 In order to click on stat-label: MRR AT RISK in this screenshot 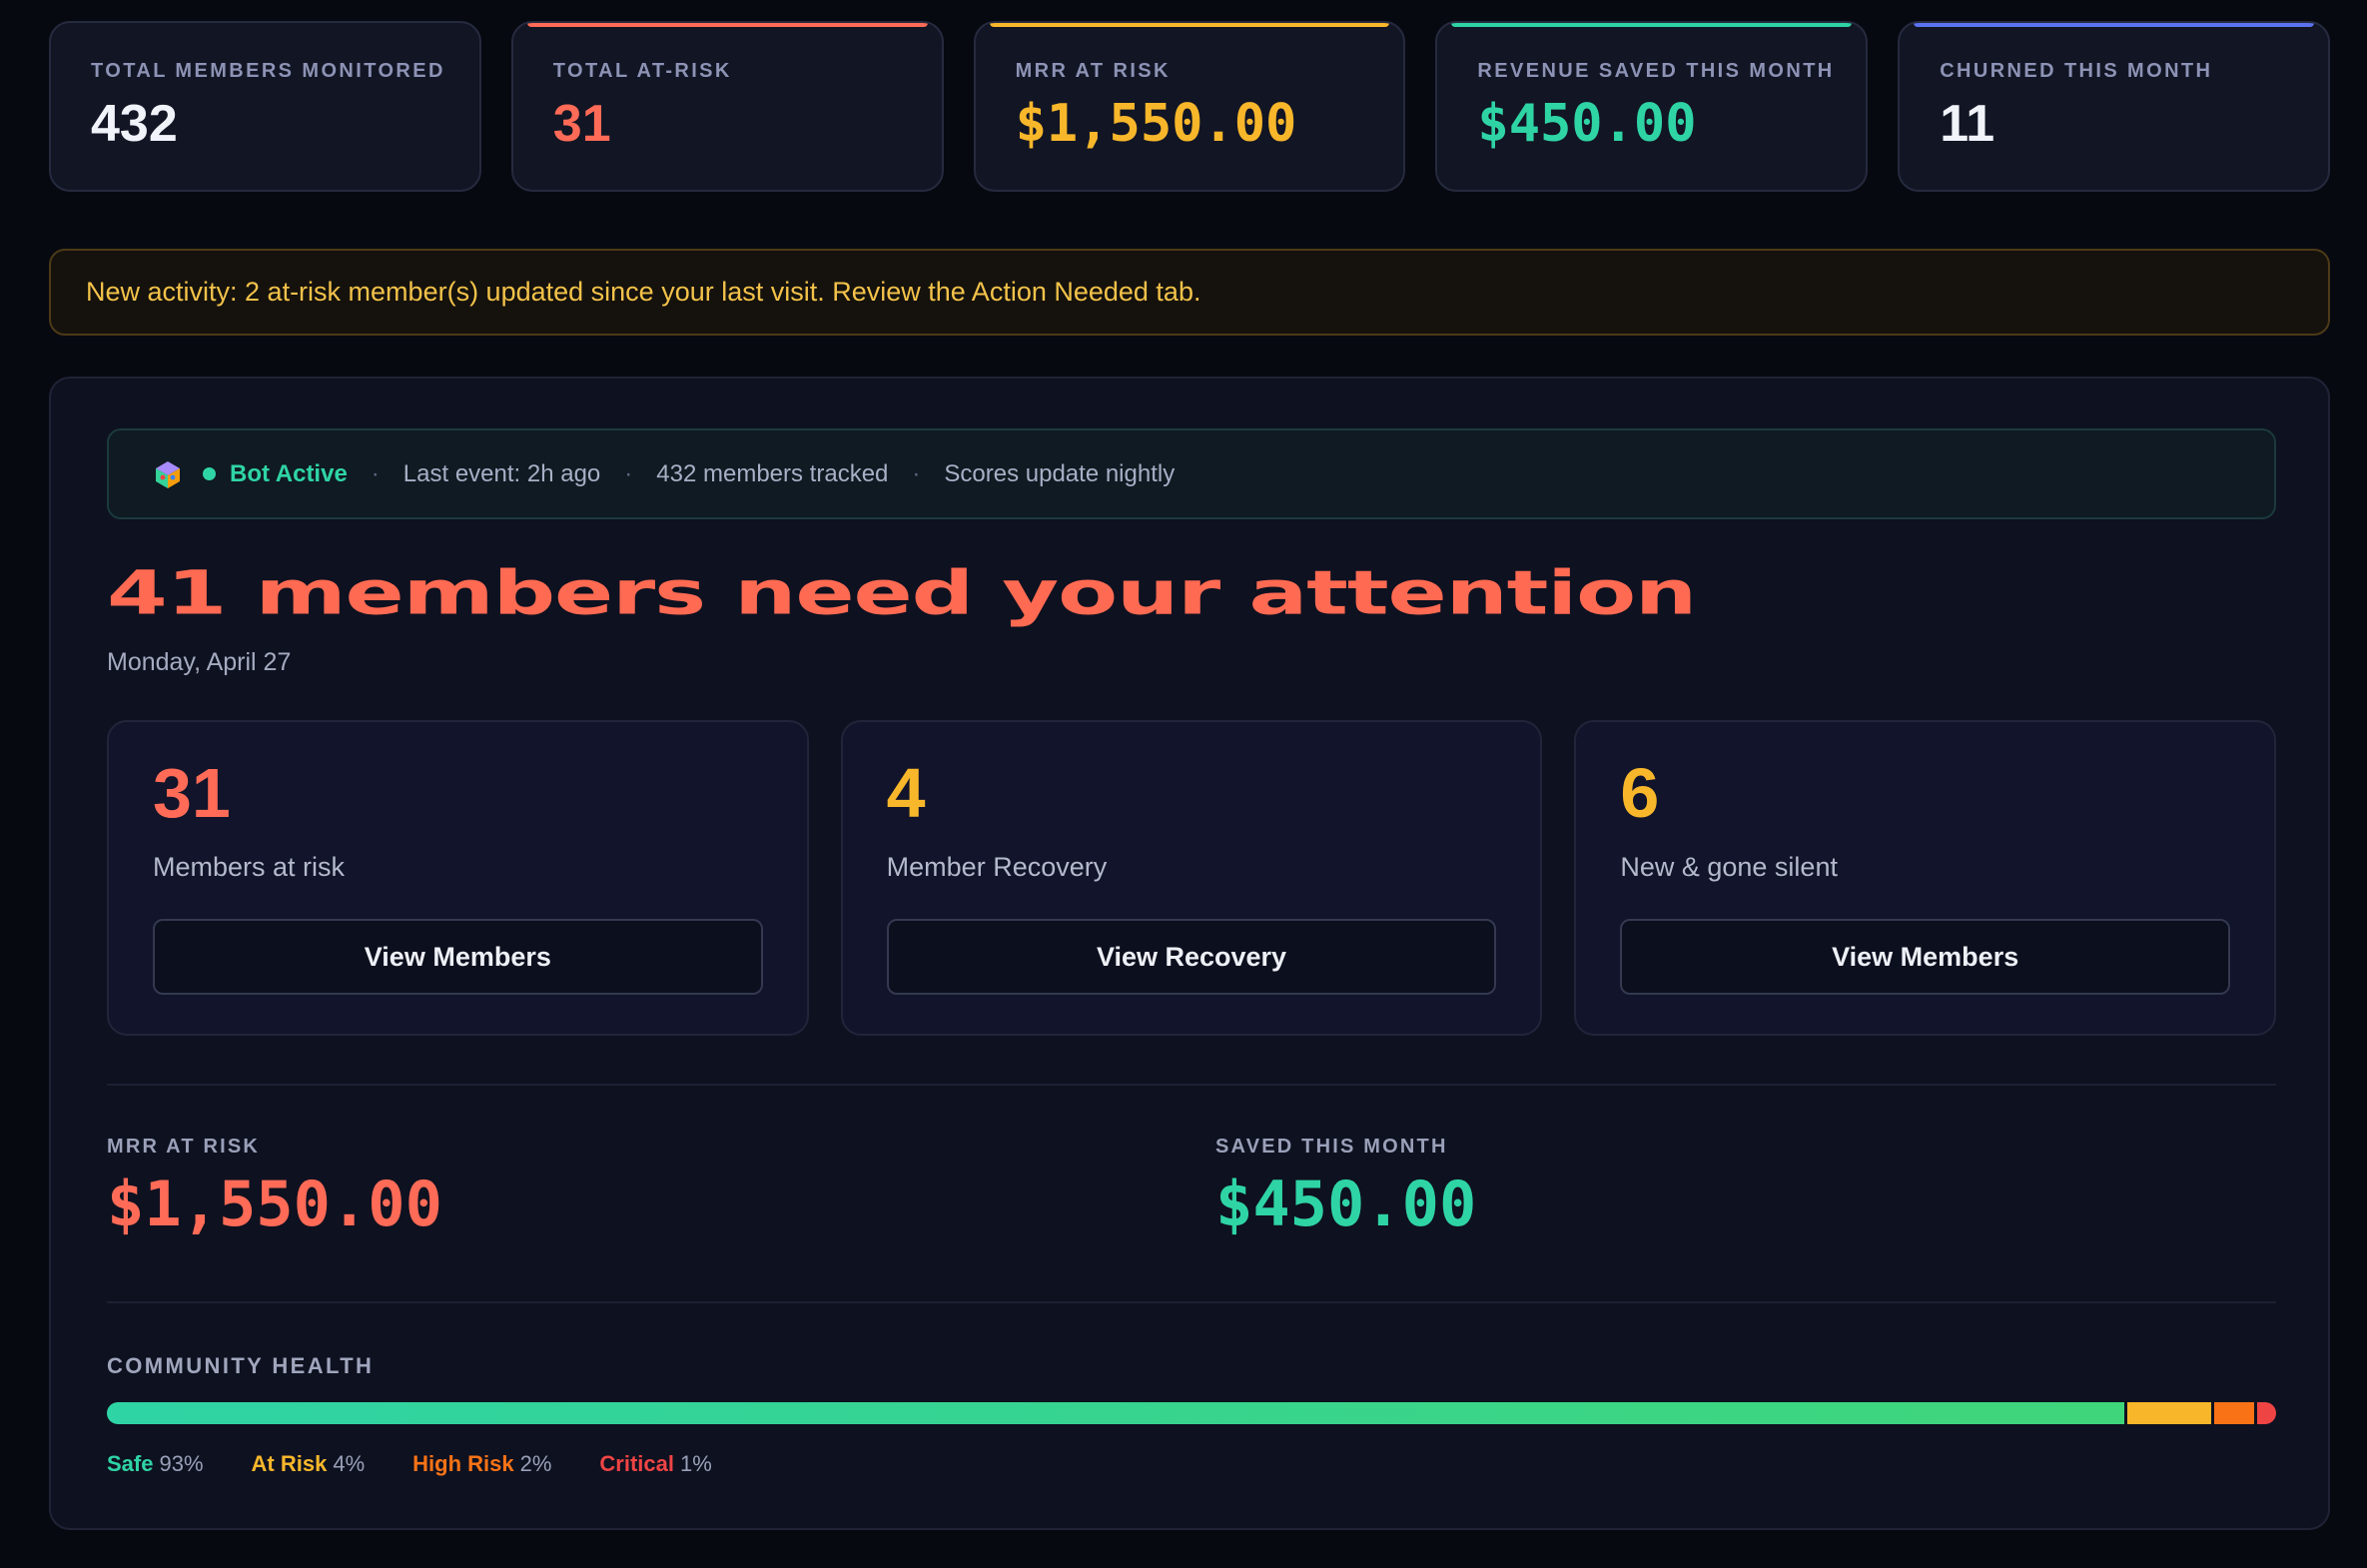, I will do `click(1093, 71)`.